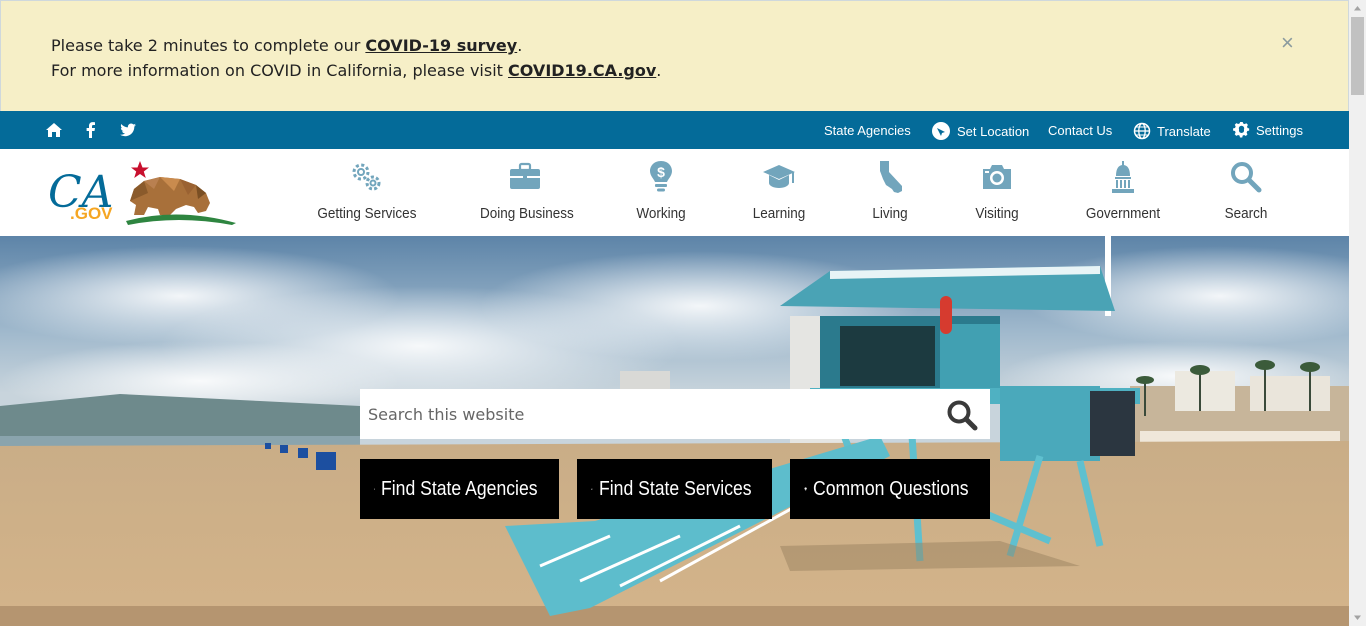  I want to click on nav-working: $ Working, so click(661, 194).